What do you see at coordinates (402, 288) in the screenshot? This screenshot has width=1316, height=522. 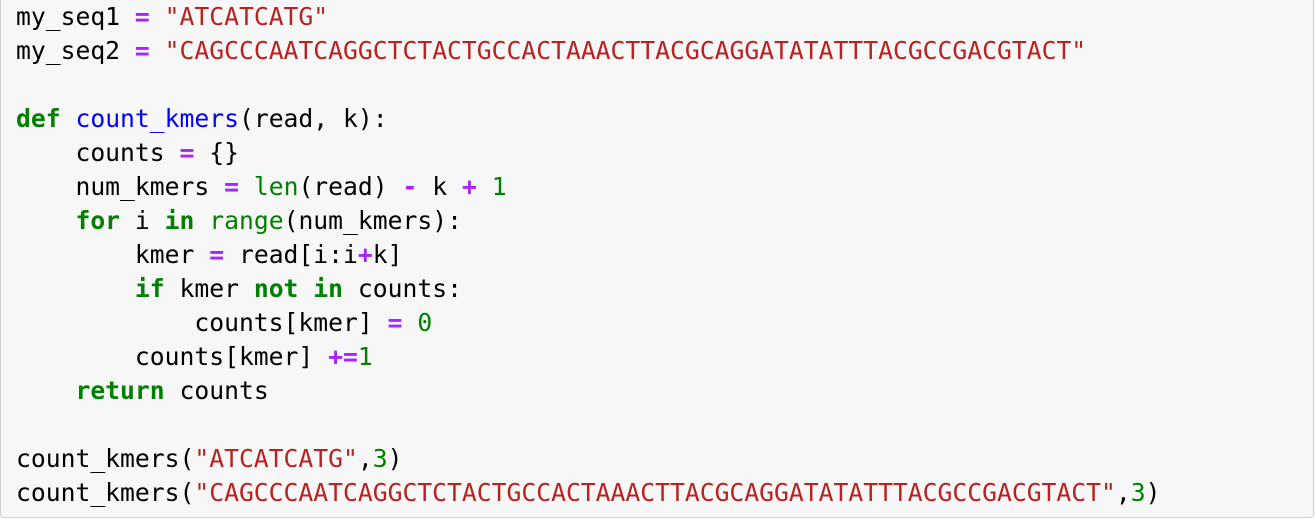 I see `code-token-default: counts:` at bounding box center [402, 288].